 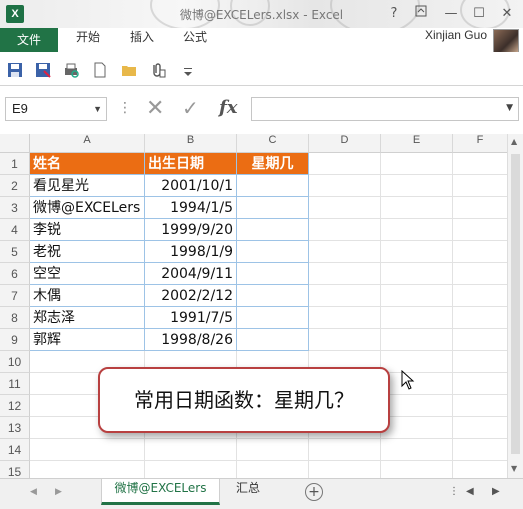 I want to click on table-cell: 郑志泽, so click(x=87, y=318).